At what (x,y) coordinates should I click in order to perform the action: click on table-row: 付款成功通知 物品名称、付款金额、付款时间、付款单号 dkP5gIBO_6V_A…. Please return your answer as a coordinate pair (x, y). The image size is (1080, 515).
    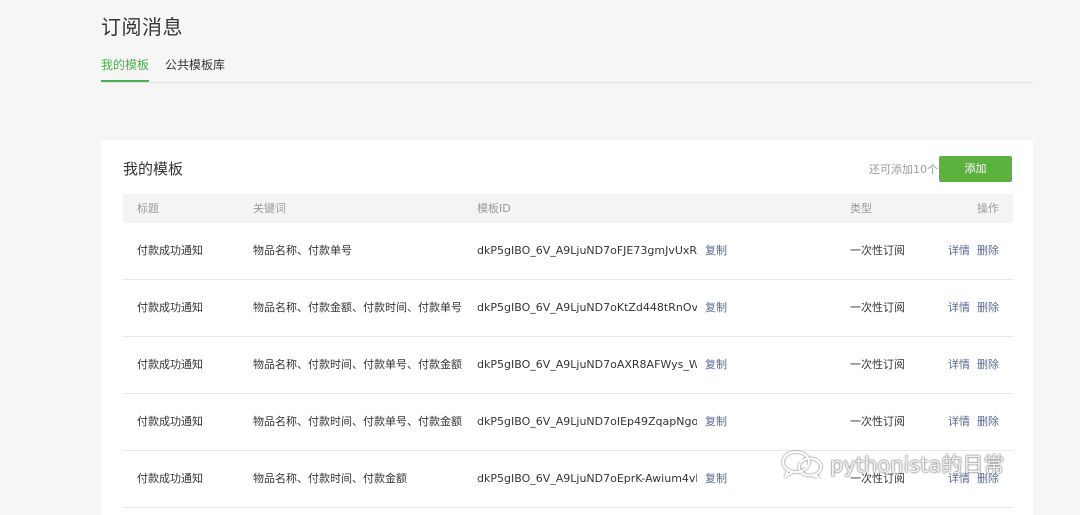
    Looking at the image, I should click on (568, 308).